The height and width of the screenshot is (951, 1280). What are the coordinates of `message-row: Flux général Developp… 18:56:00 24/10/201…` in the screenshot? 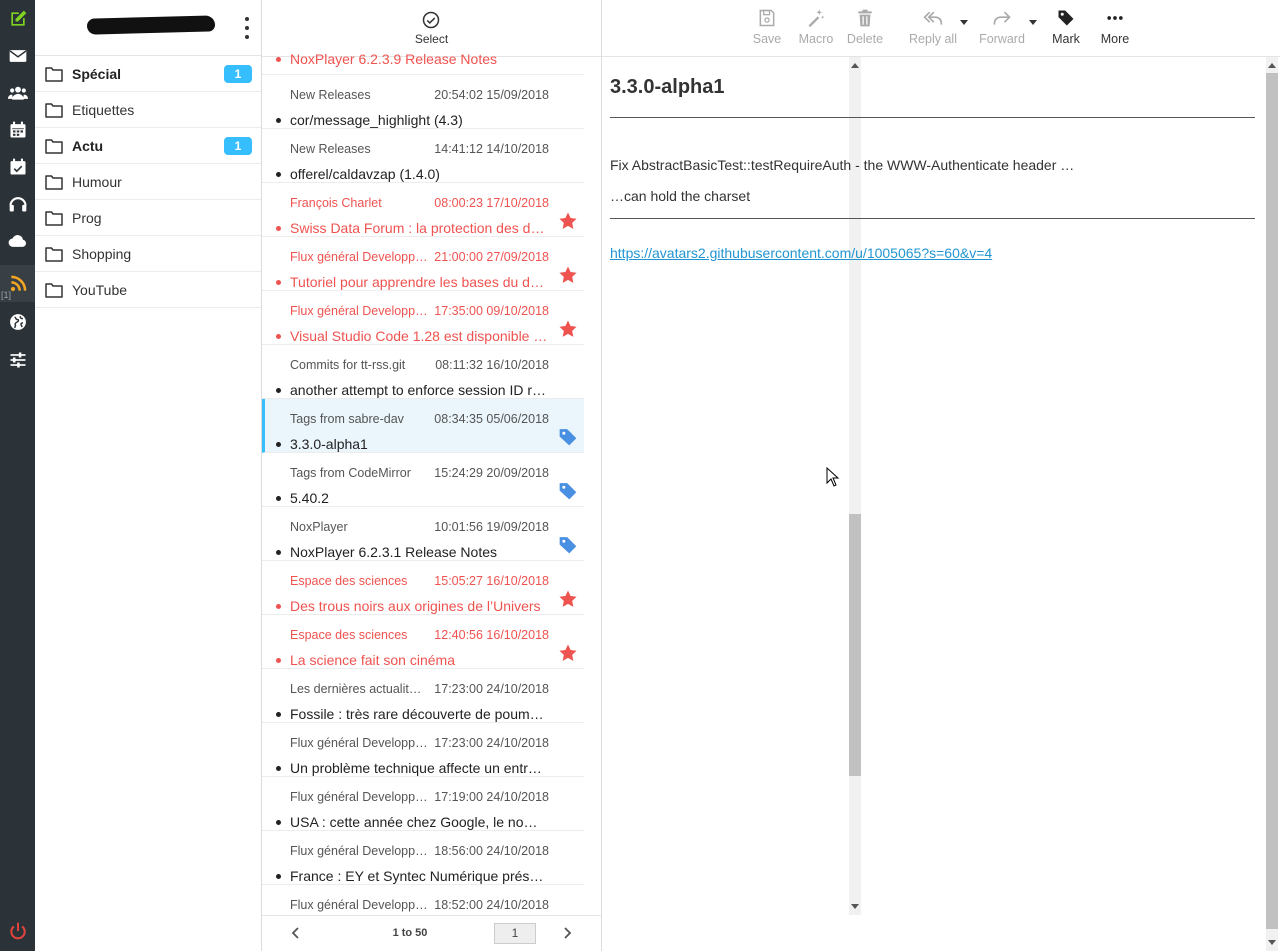 It's located at (423, 858).